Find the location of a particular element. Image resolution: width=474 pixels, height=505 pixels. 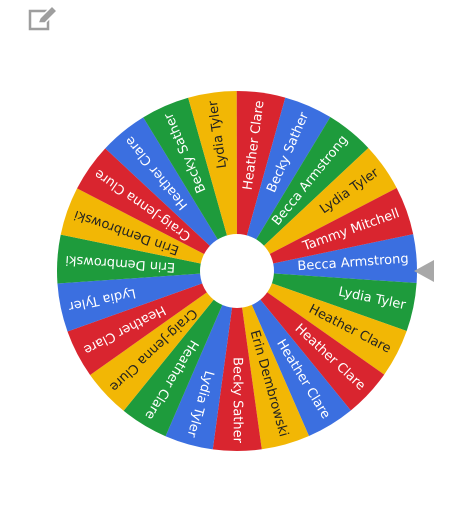

wheel-center-hub is located at coordinates (237, 271).